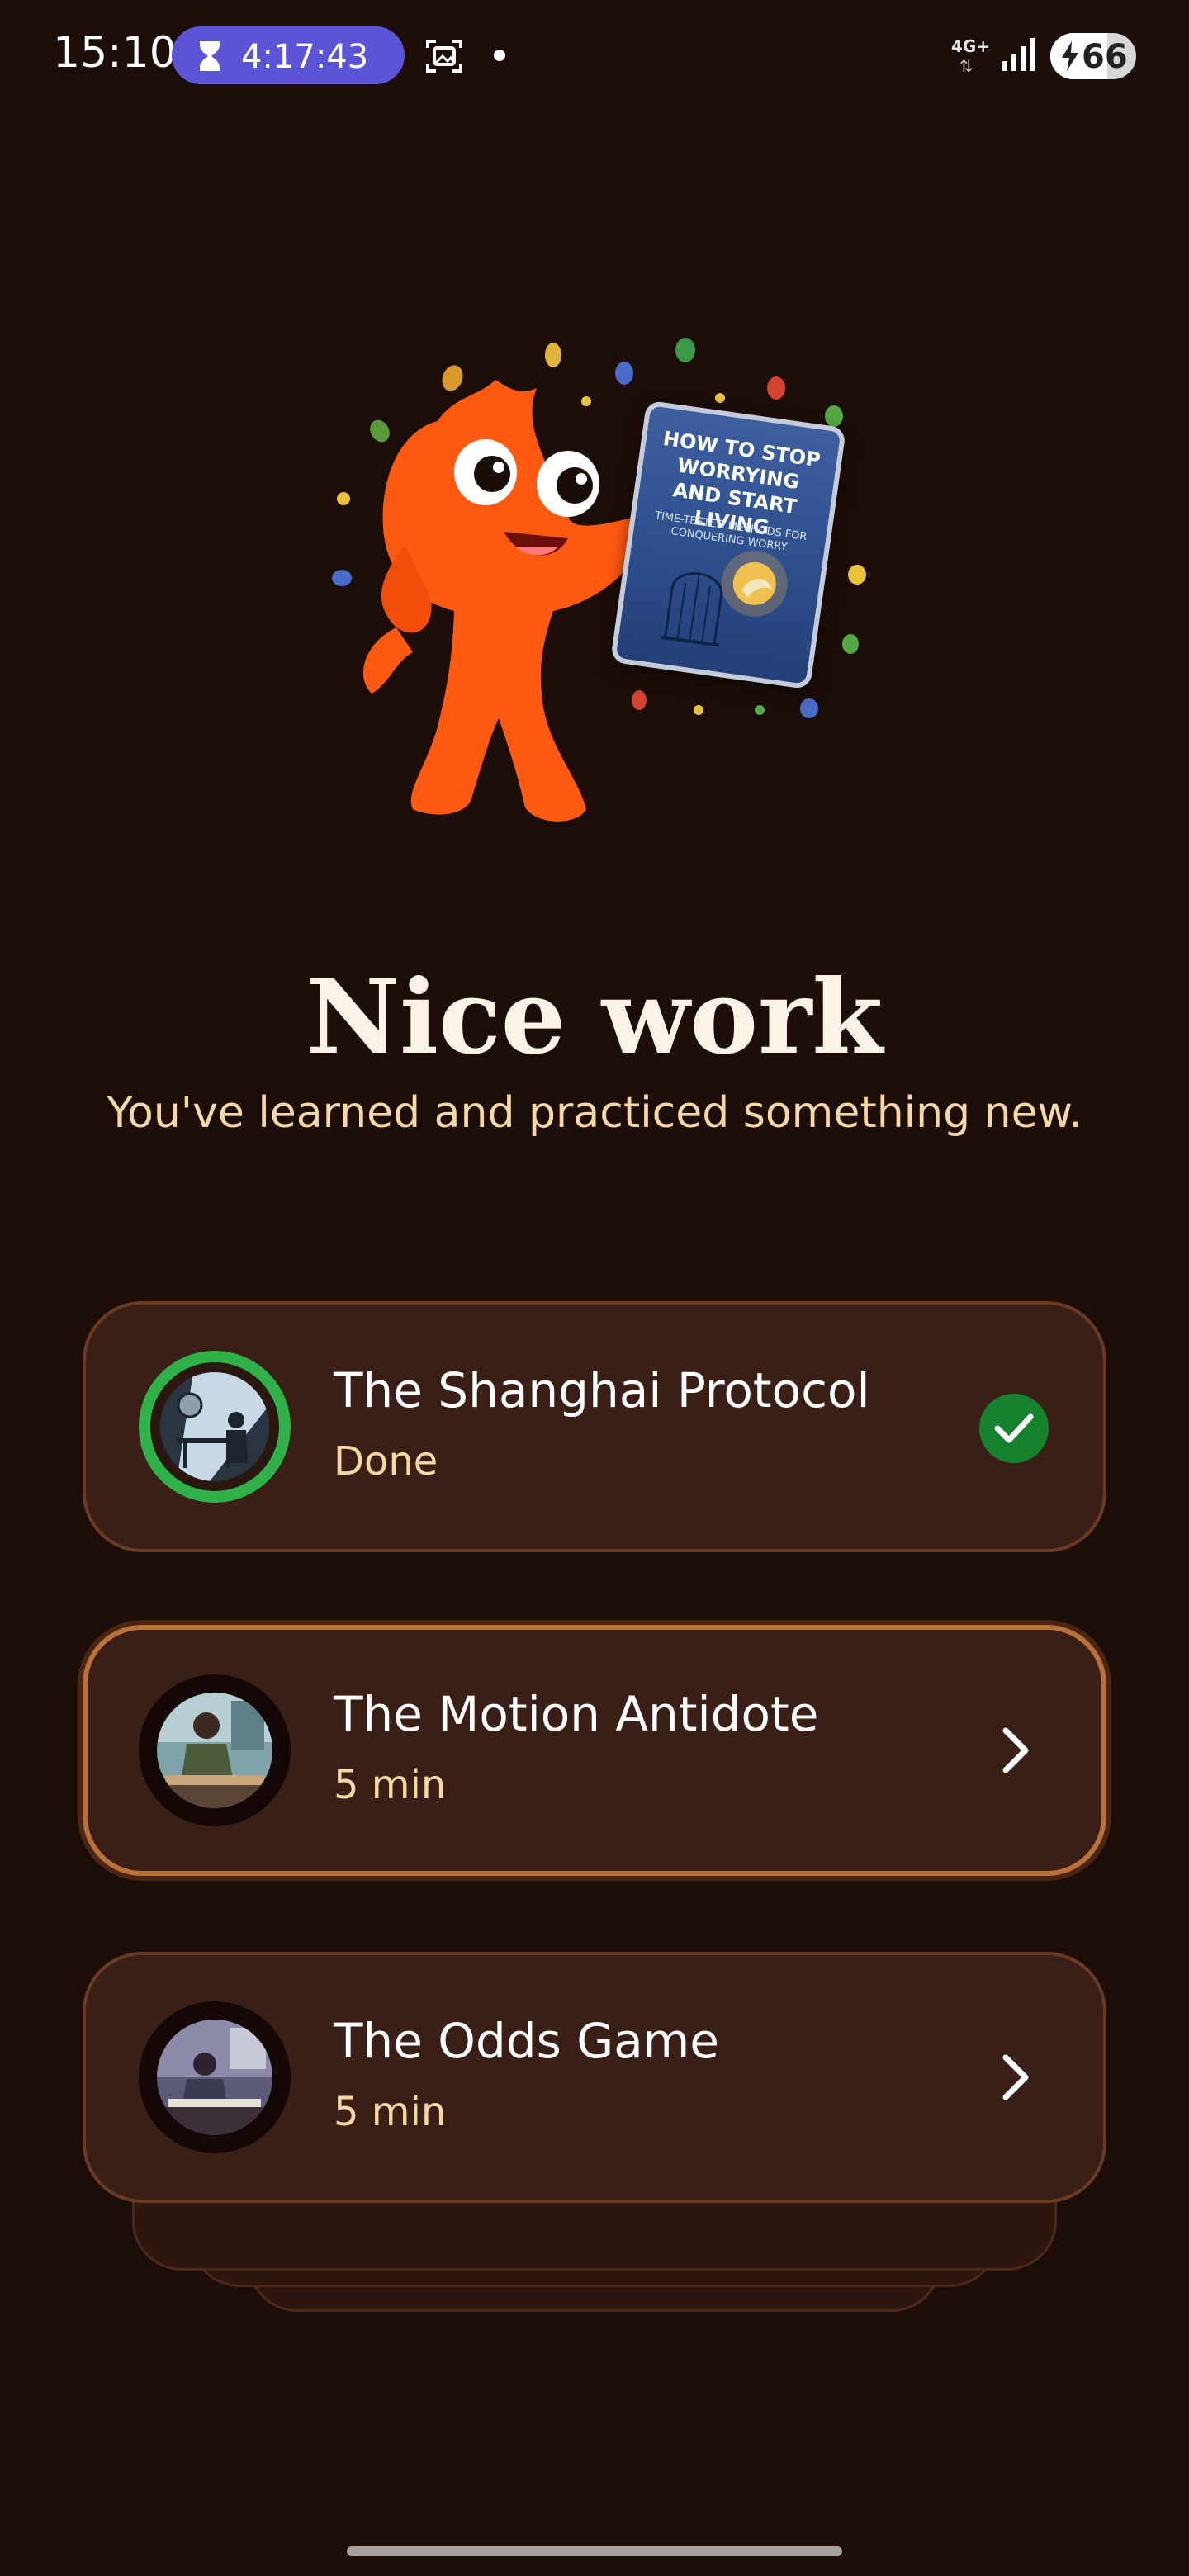 Image resolution: width=1189 pixels, height=2576 pixels. I want to click on network-type: 4G+, so click(971, 46).